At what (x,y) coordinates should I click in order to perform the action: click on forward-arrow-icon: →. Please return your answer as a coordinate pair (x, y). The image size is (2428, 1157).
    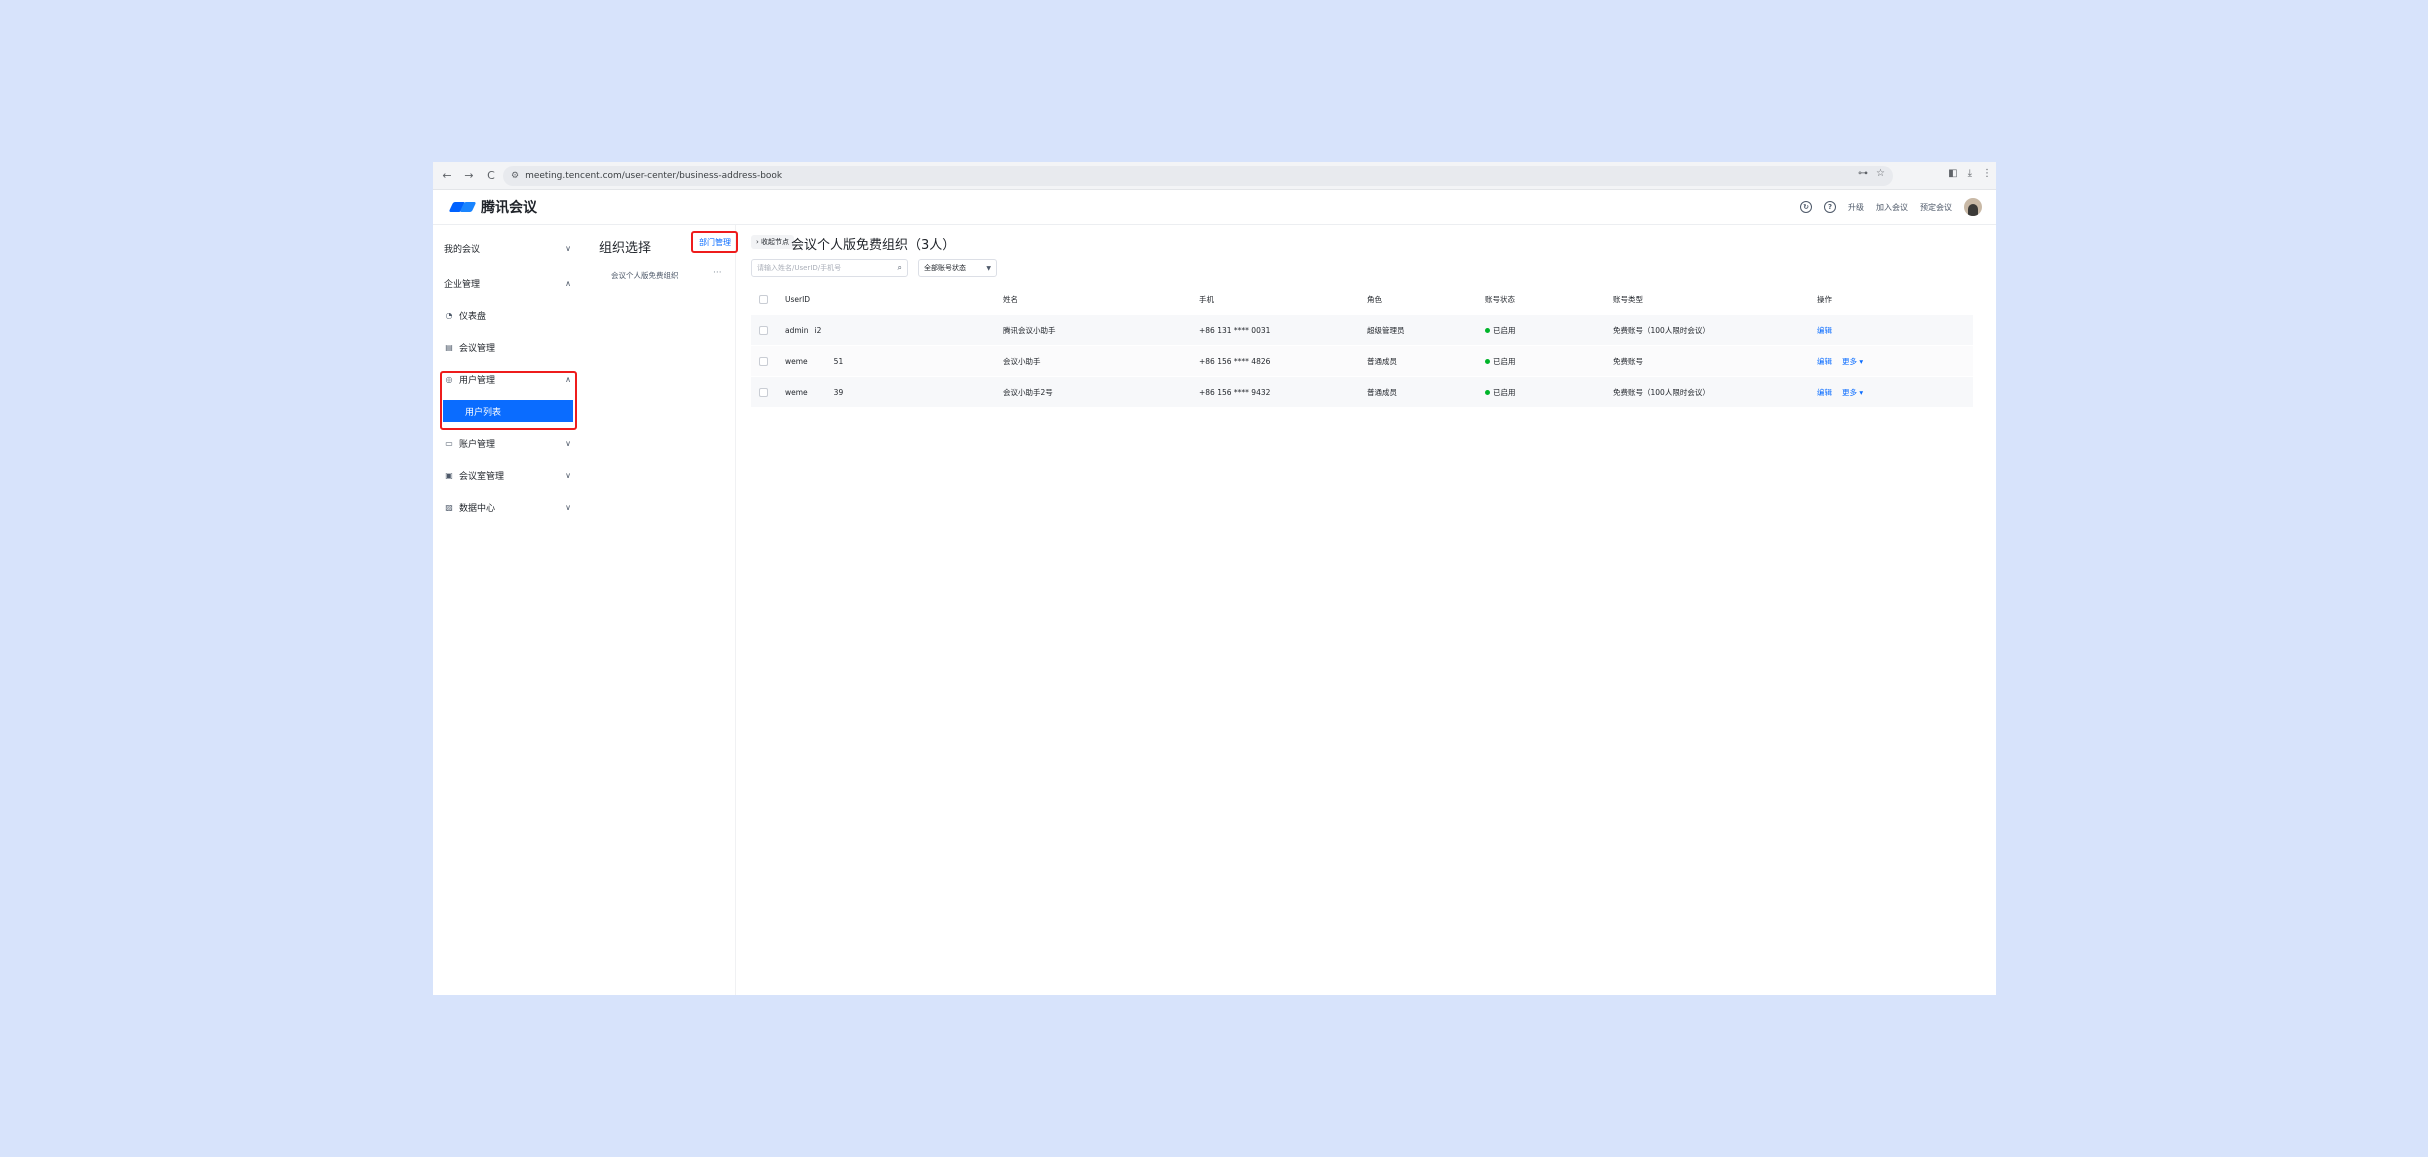
    Looking at the image, I should click on (469, 176).